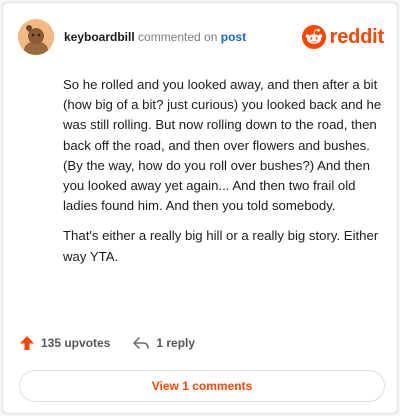 The image size is (400, 416). I want to click on view-comments-button: View 1 comments, so click(202, 386).